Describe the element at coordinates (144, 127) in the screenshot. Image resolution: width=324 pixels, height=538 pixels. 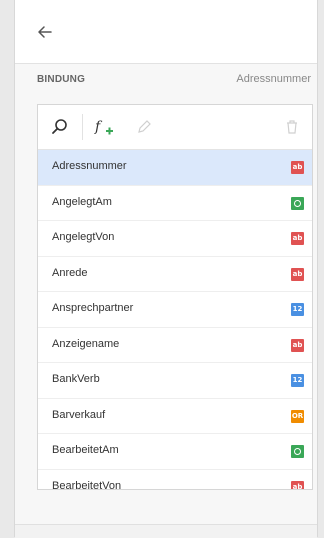
I see `pencil-icon` at that location.